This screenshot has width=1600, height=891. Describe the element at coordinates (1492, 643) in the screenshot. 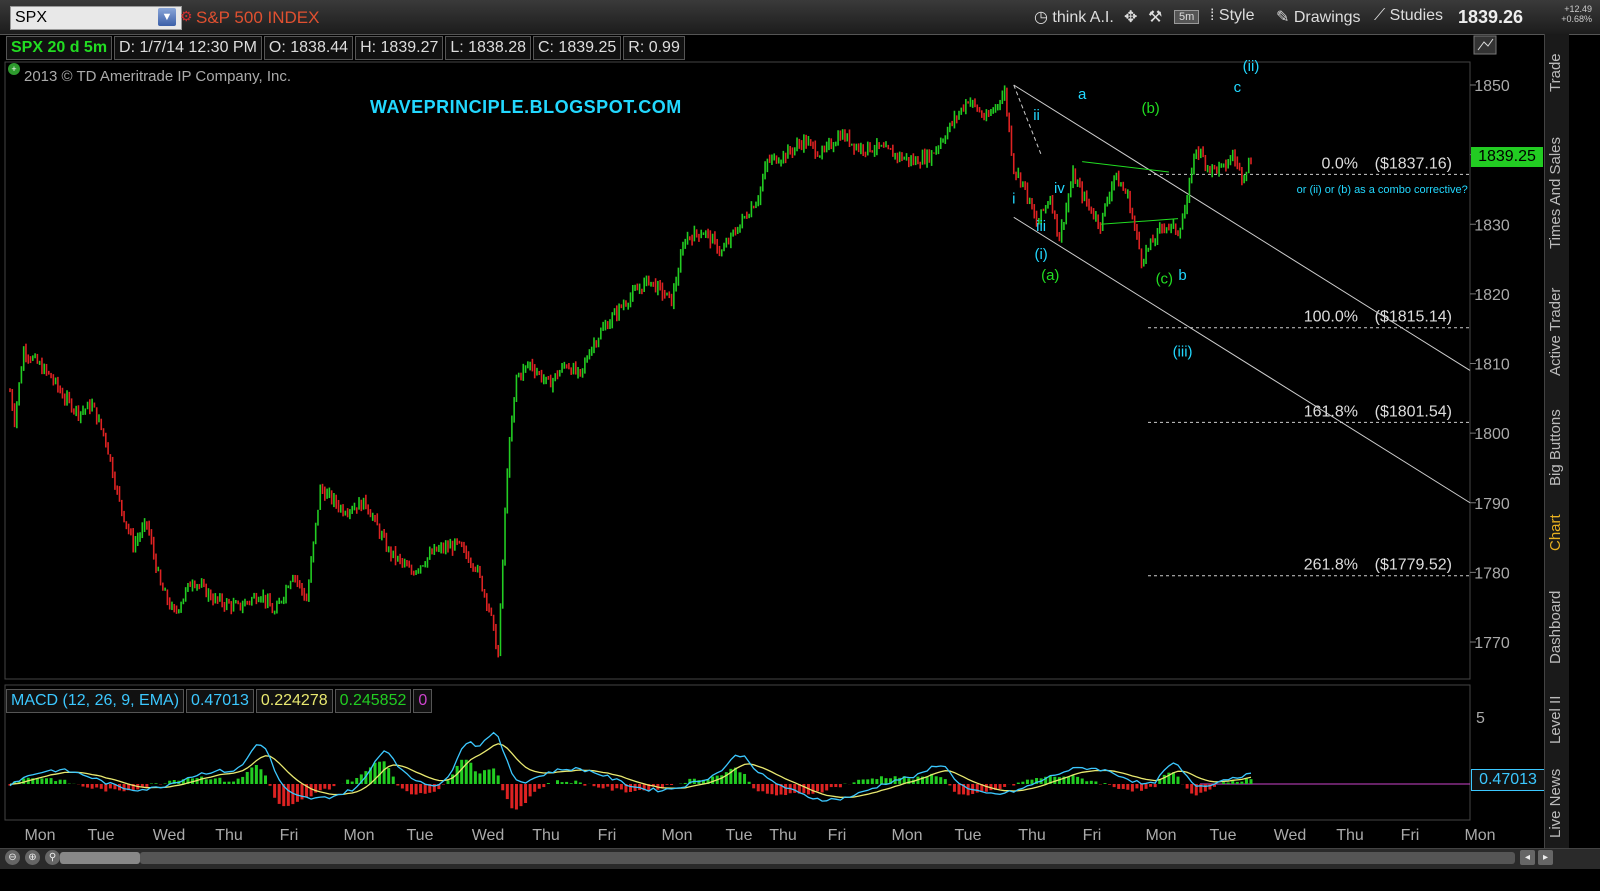

I see `price-tick-label: 1770` at that location.